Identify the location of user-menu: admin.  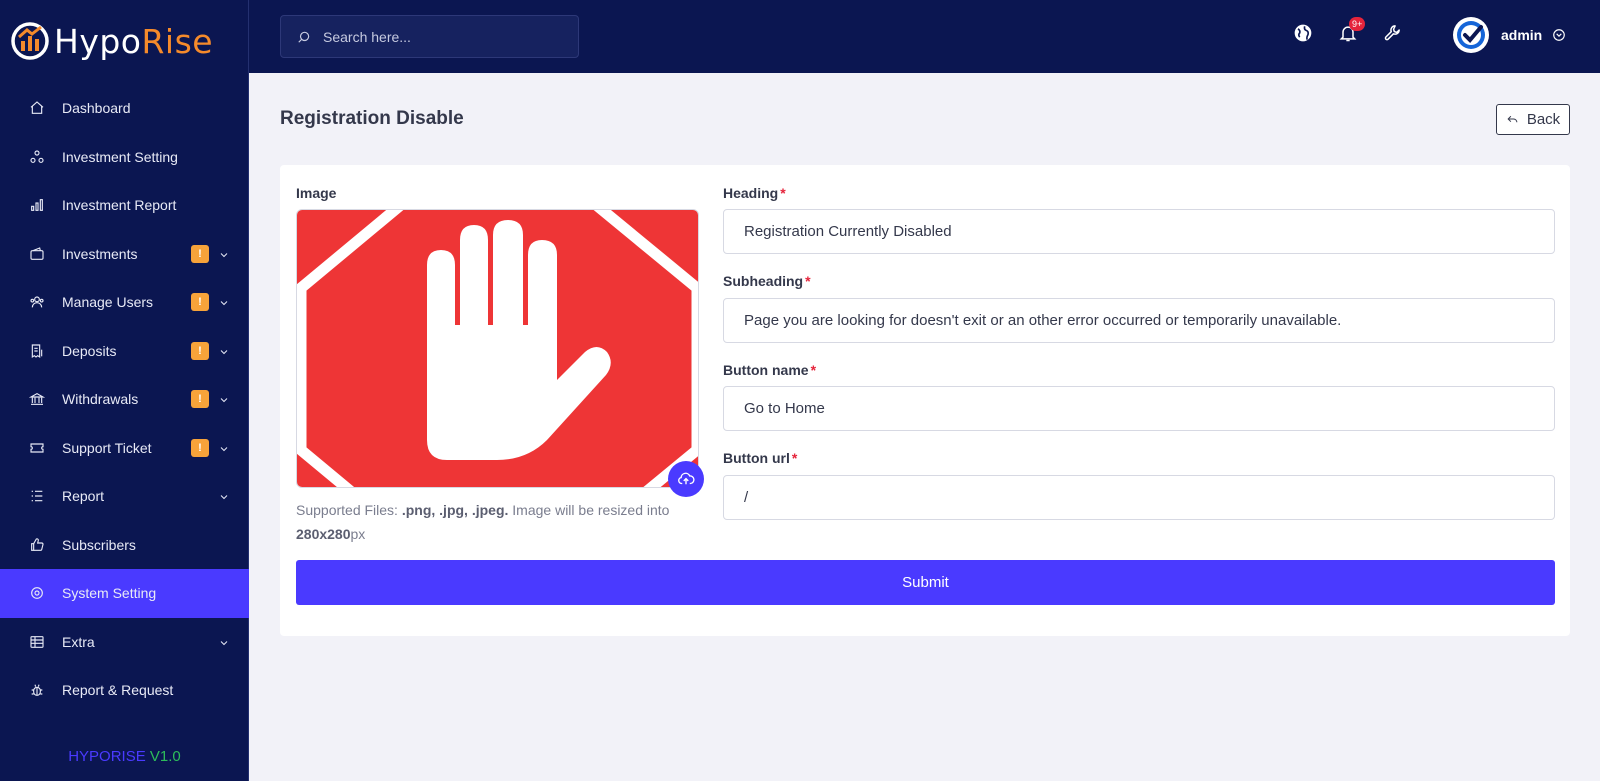
(1509, 35).